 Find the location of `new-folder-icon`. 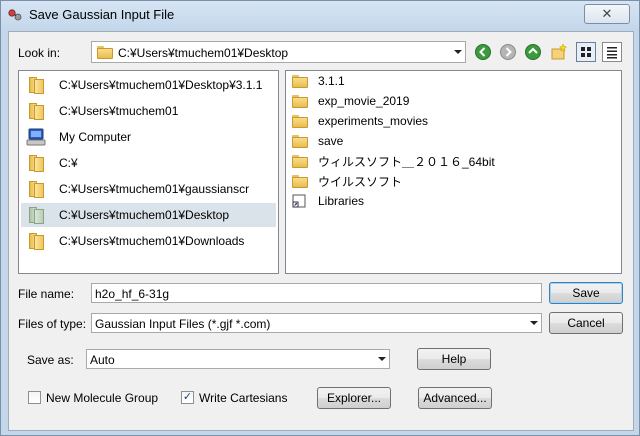

new-folder-icon is located at coordinates (559, 52).